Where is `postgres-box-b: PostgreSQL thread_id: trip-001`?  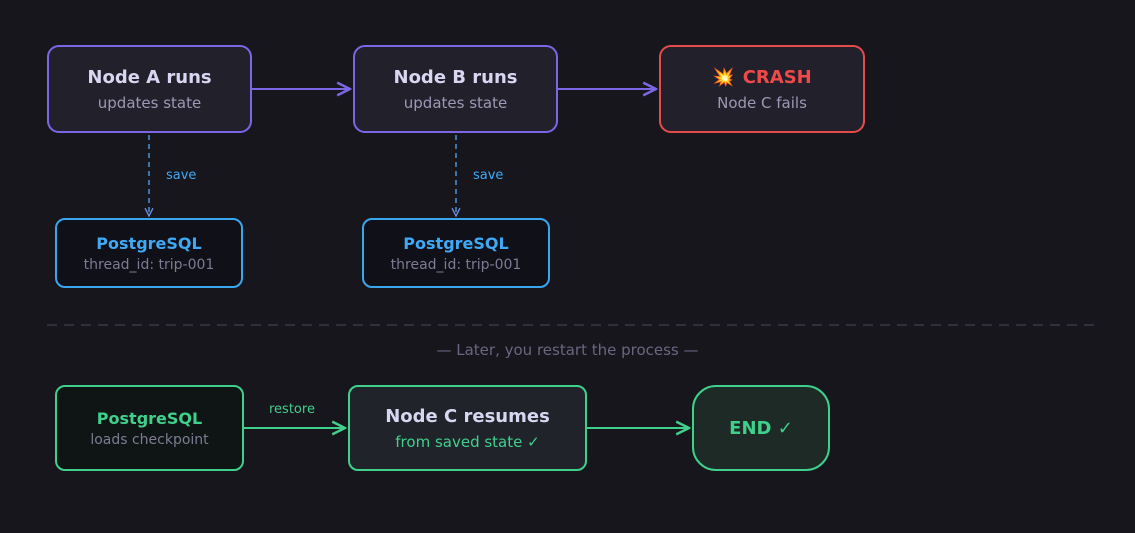
postgres-box-b: PostgreSQL thread_id: trip-001 is located at coordinates (456, 253).